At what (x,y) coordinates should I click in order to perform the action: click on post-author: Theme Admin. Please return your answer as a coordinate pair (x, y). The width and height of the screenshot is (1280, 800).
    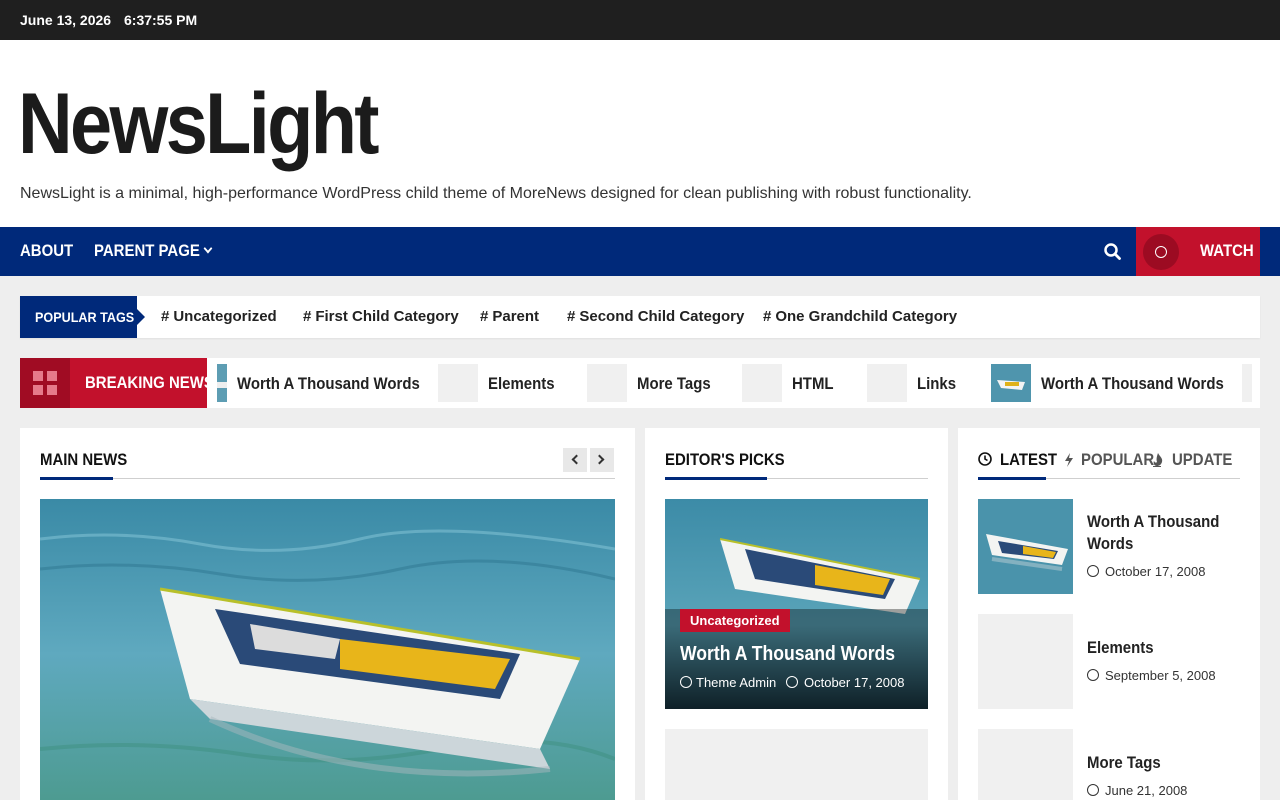
    Looking at the image, I should click on (728, 682).